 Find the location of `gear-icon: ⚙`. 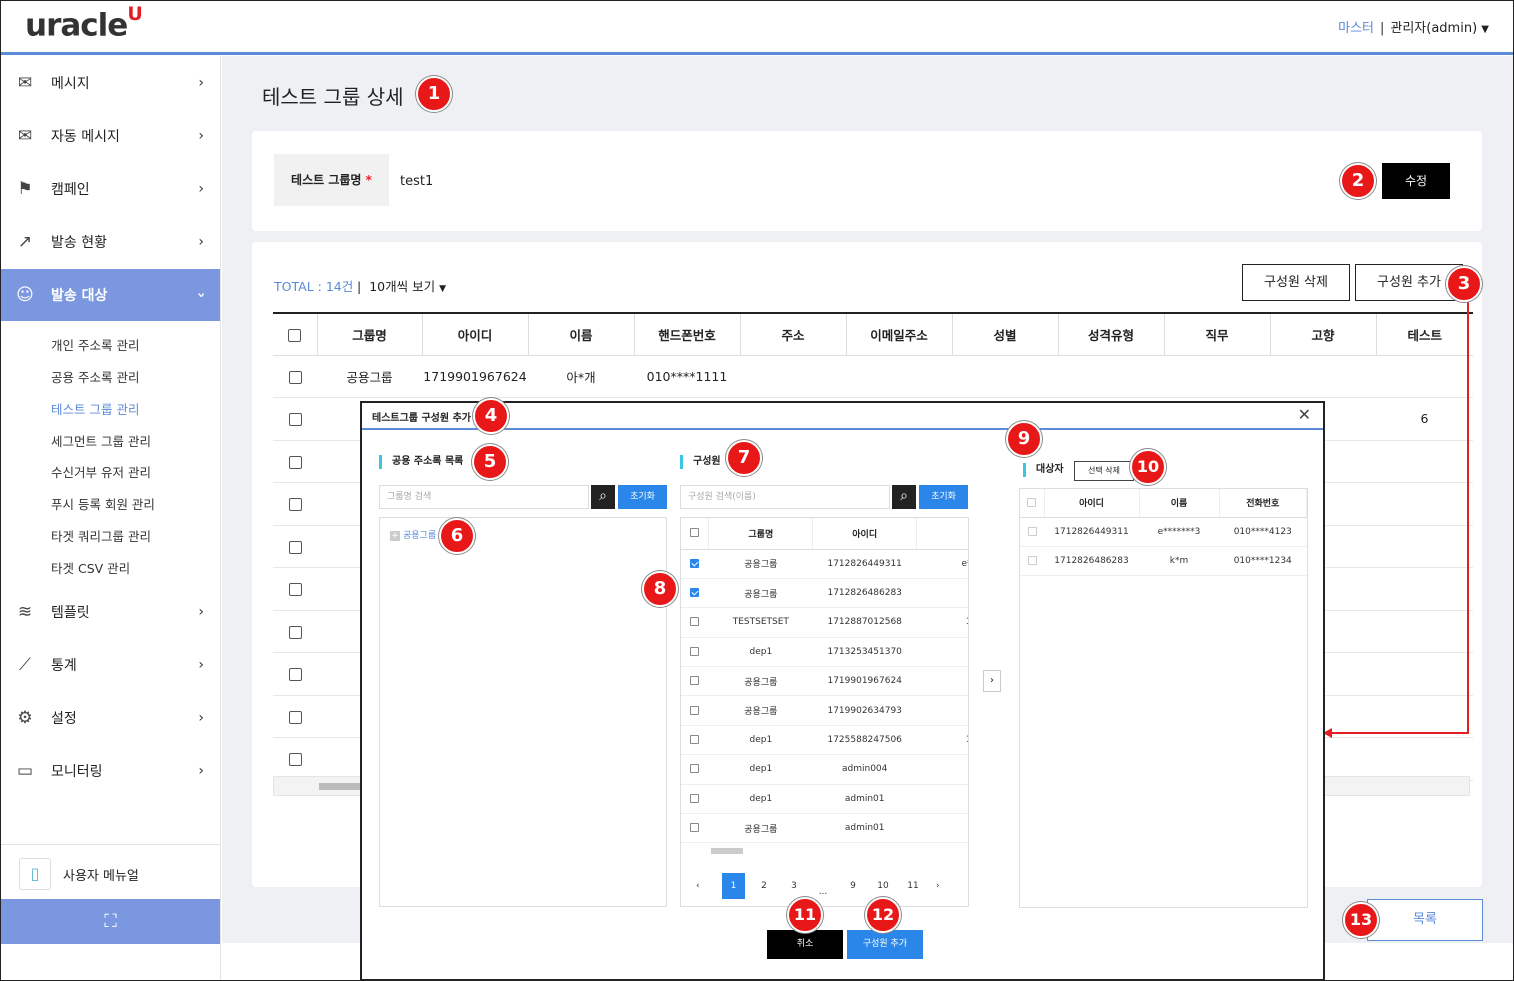

gear-icon: ⚙ is located at coordinates (25, 718).